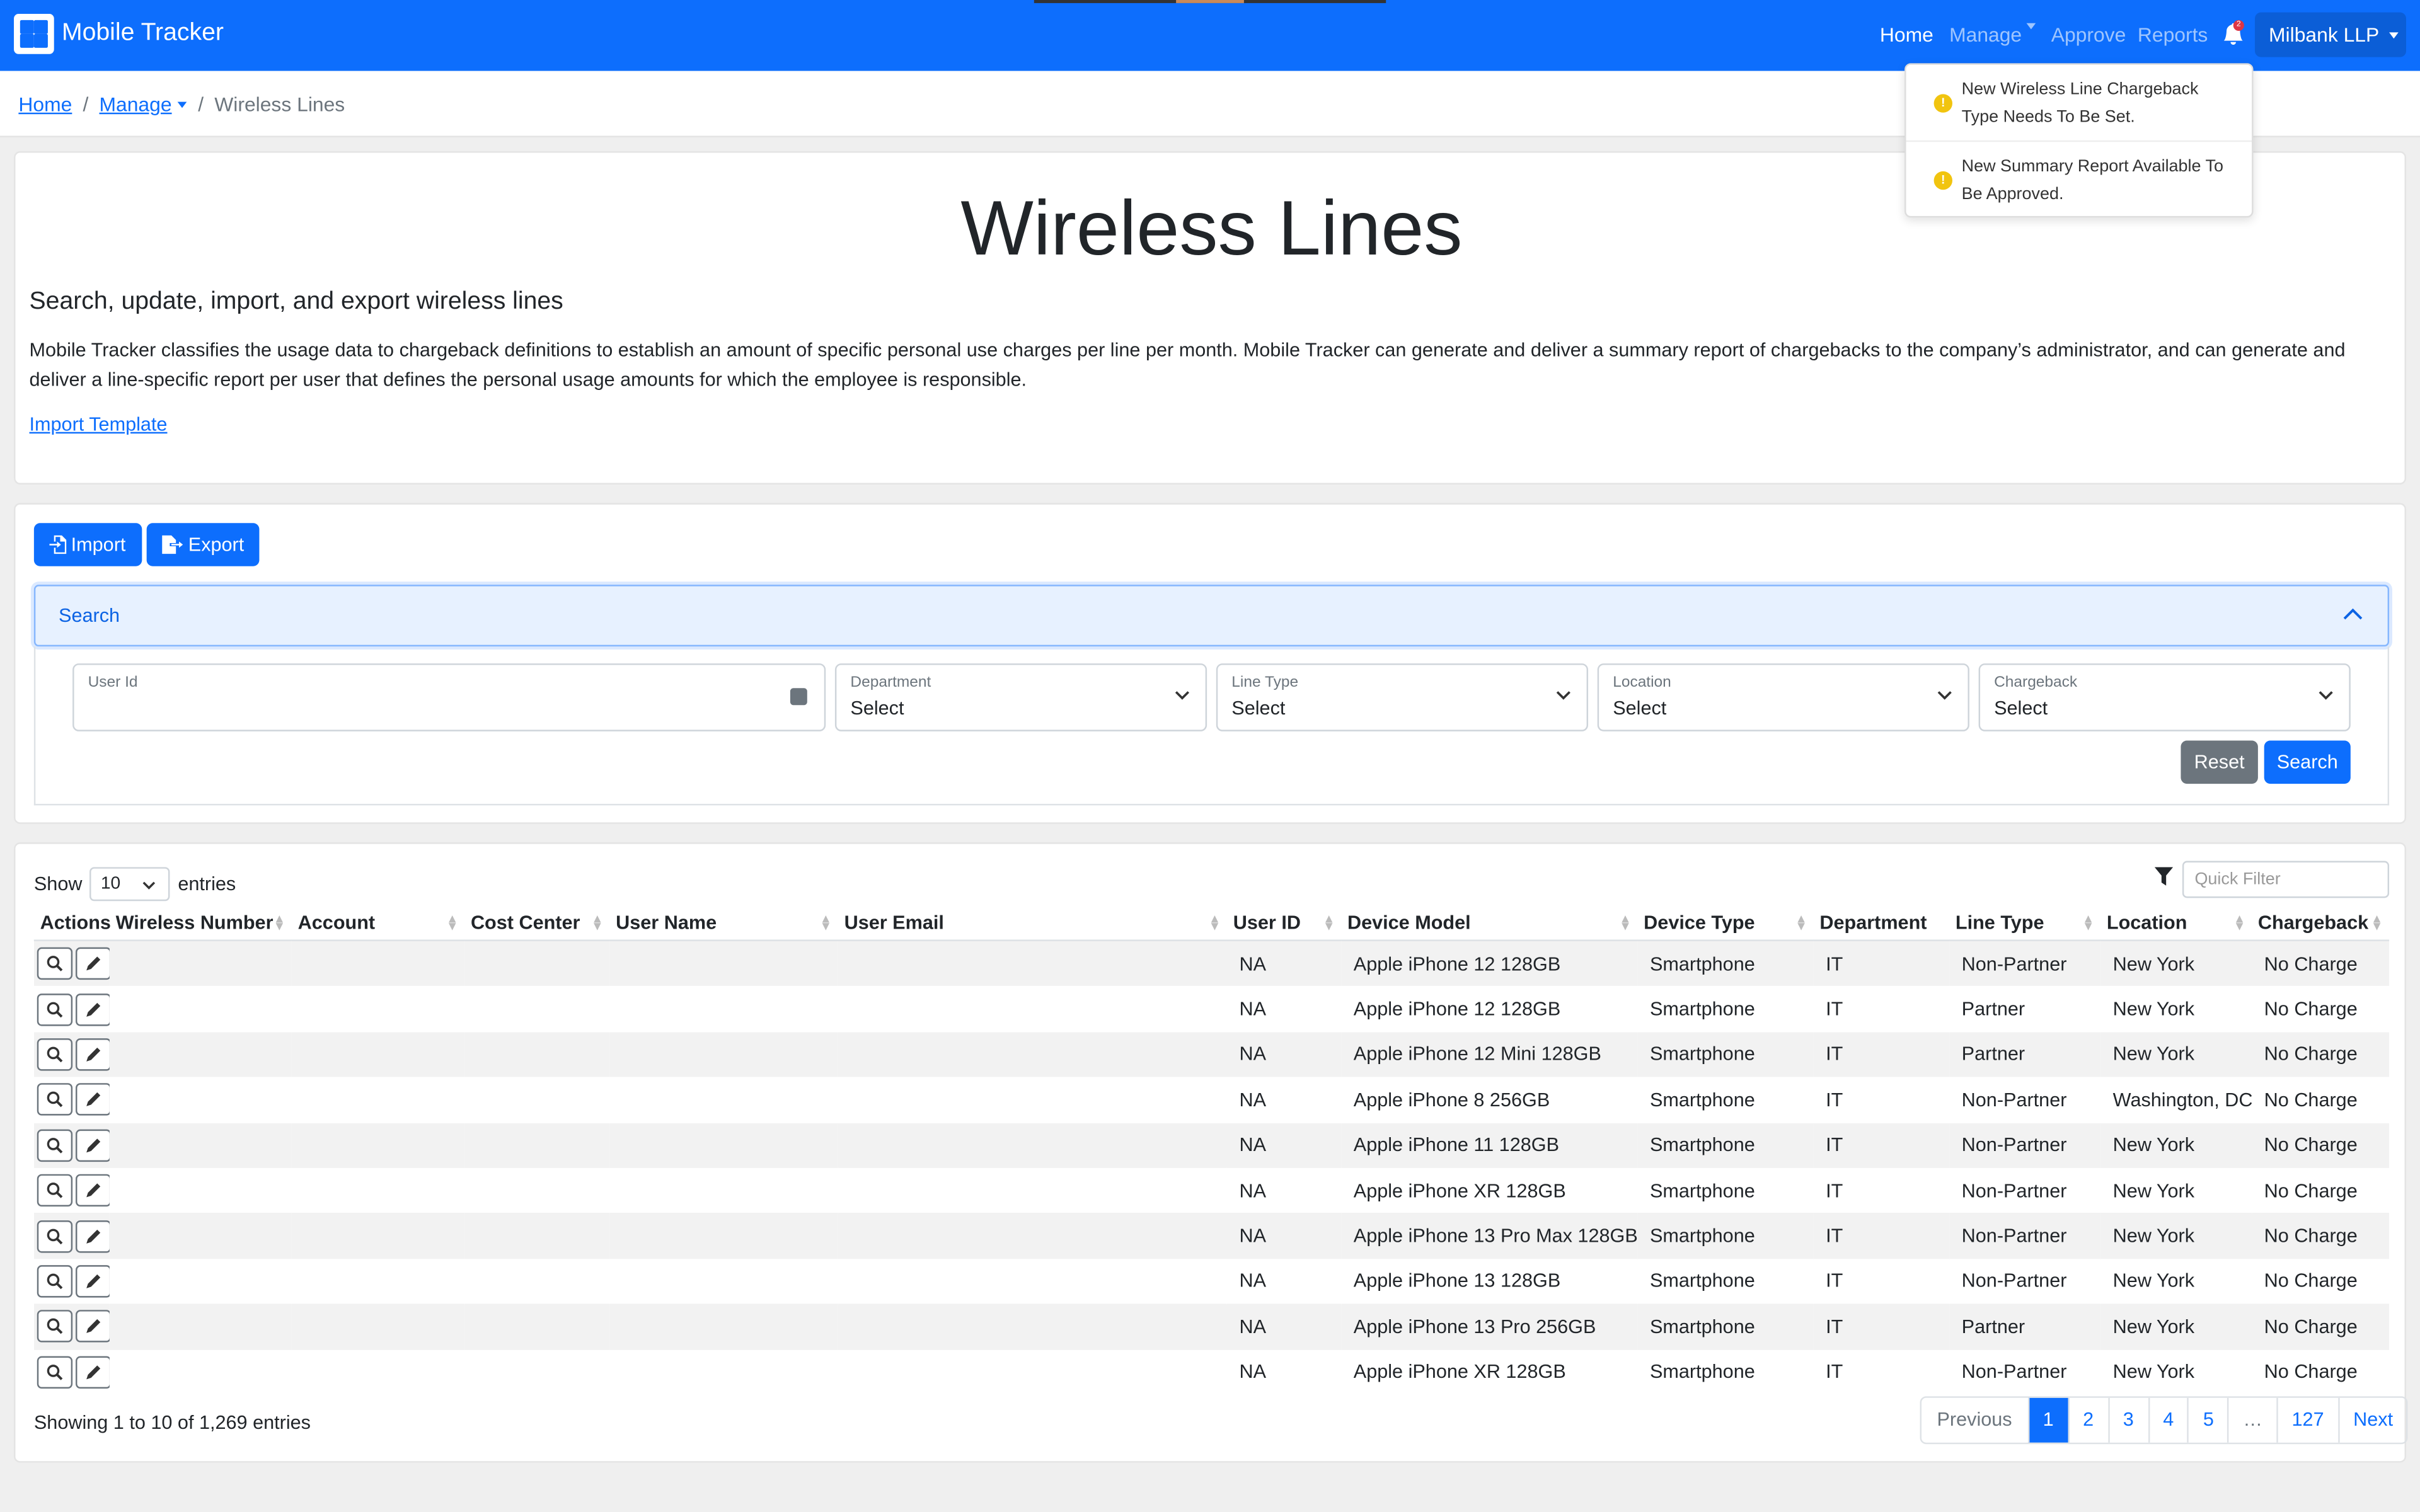 Image resolution: width=2420 pixels, height=1512 pixels. Describe the element at coordinates (2219, 762) in the screenshot. I see `reset-button: Reset` at that location.